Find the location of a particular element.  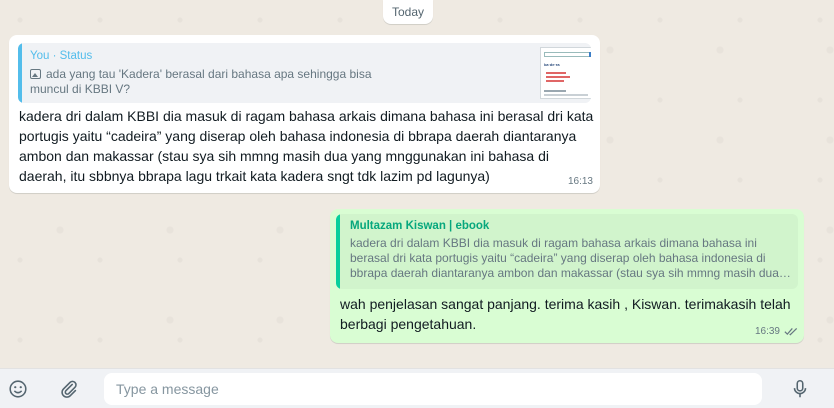

status-thumbnail: ka·de·ra is located at coordinates (565, 73).